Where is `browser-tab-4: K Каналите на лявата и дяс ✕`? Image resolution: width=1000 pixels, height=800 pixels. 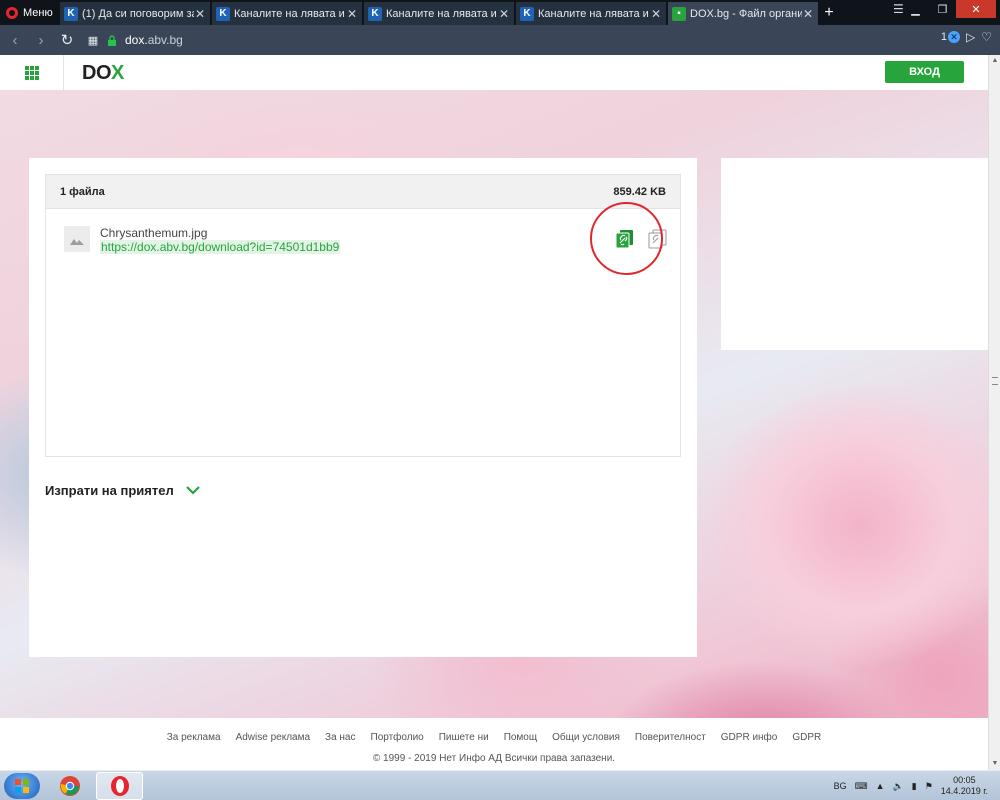
browser-tab-4: K Каналите на лявата и дяс ✕ is located at coordinates (591, 13).